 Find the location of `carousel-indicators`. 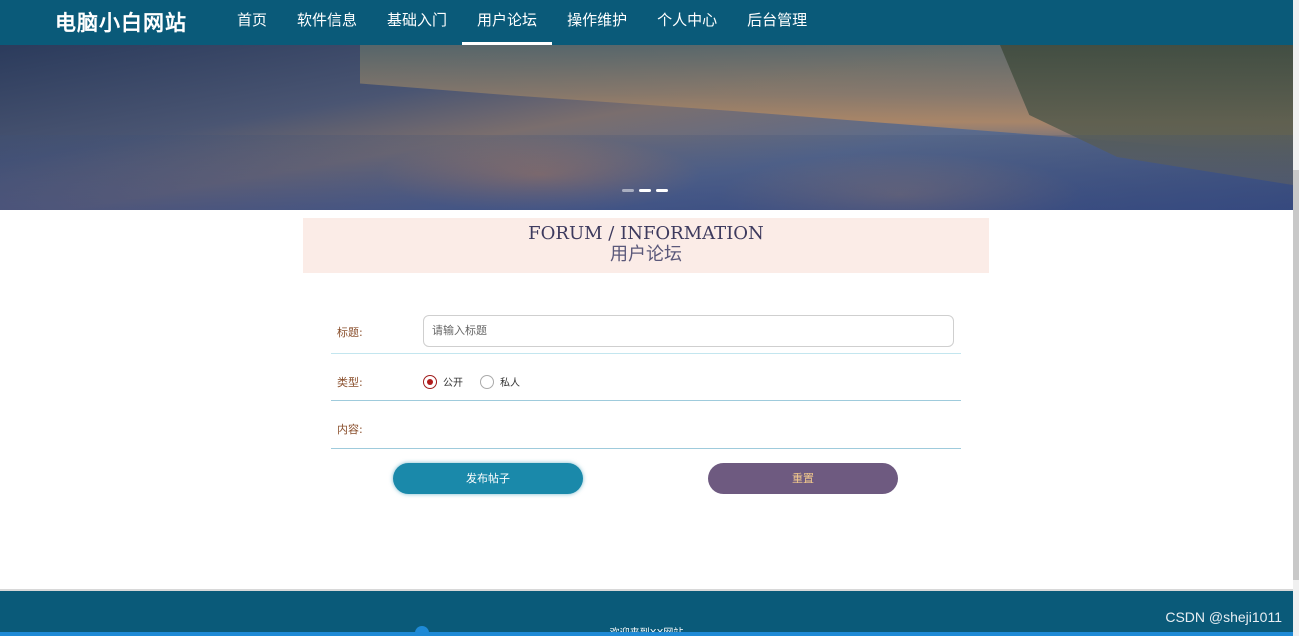

carousel-indicators is located at coordinates (645, 190).